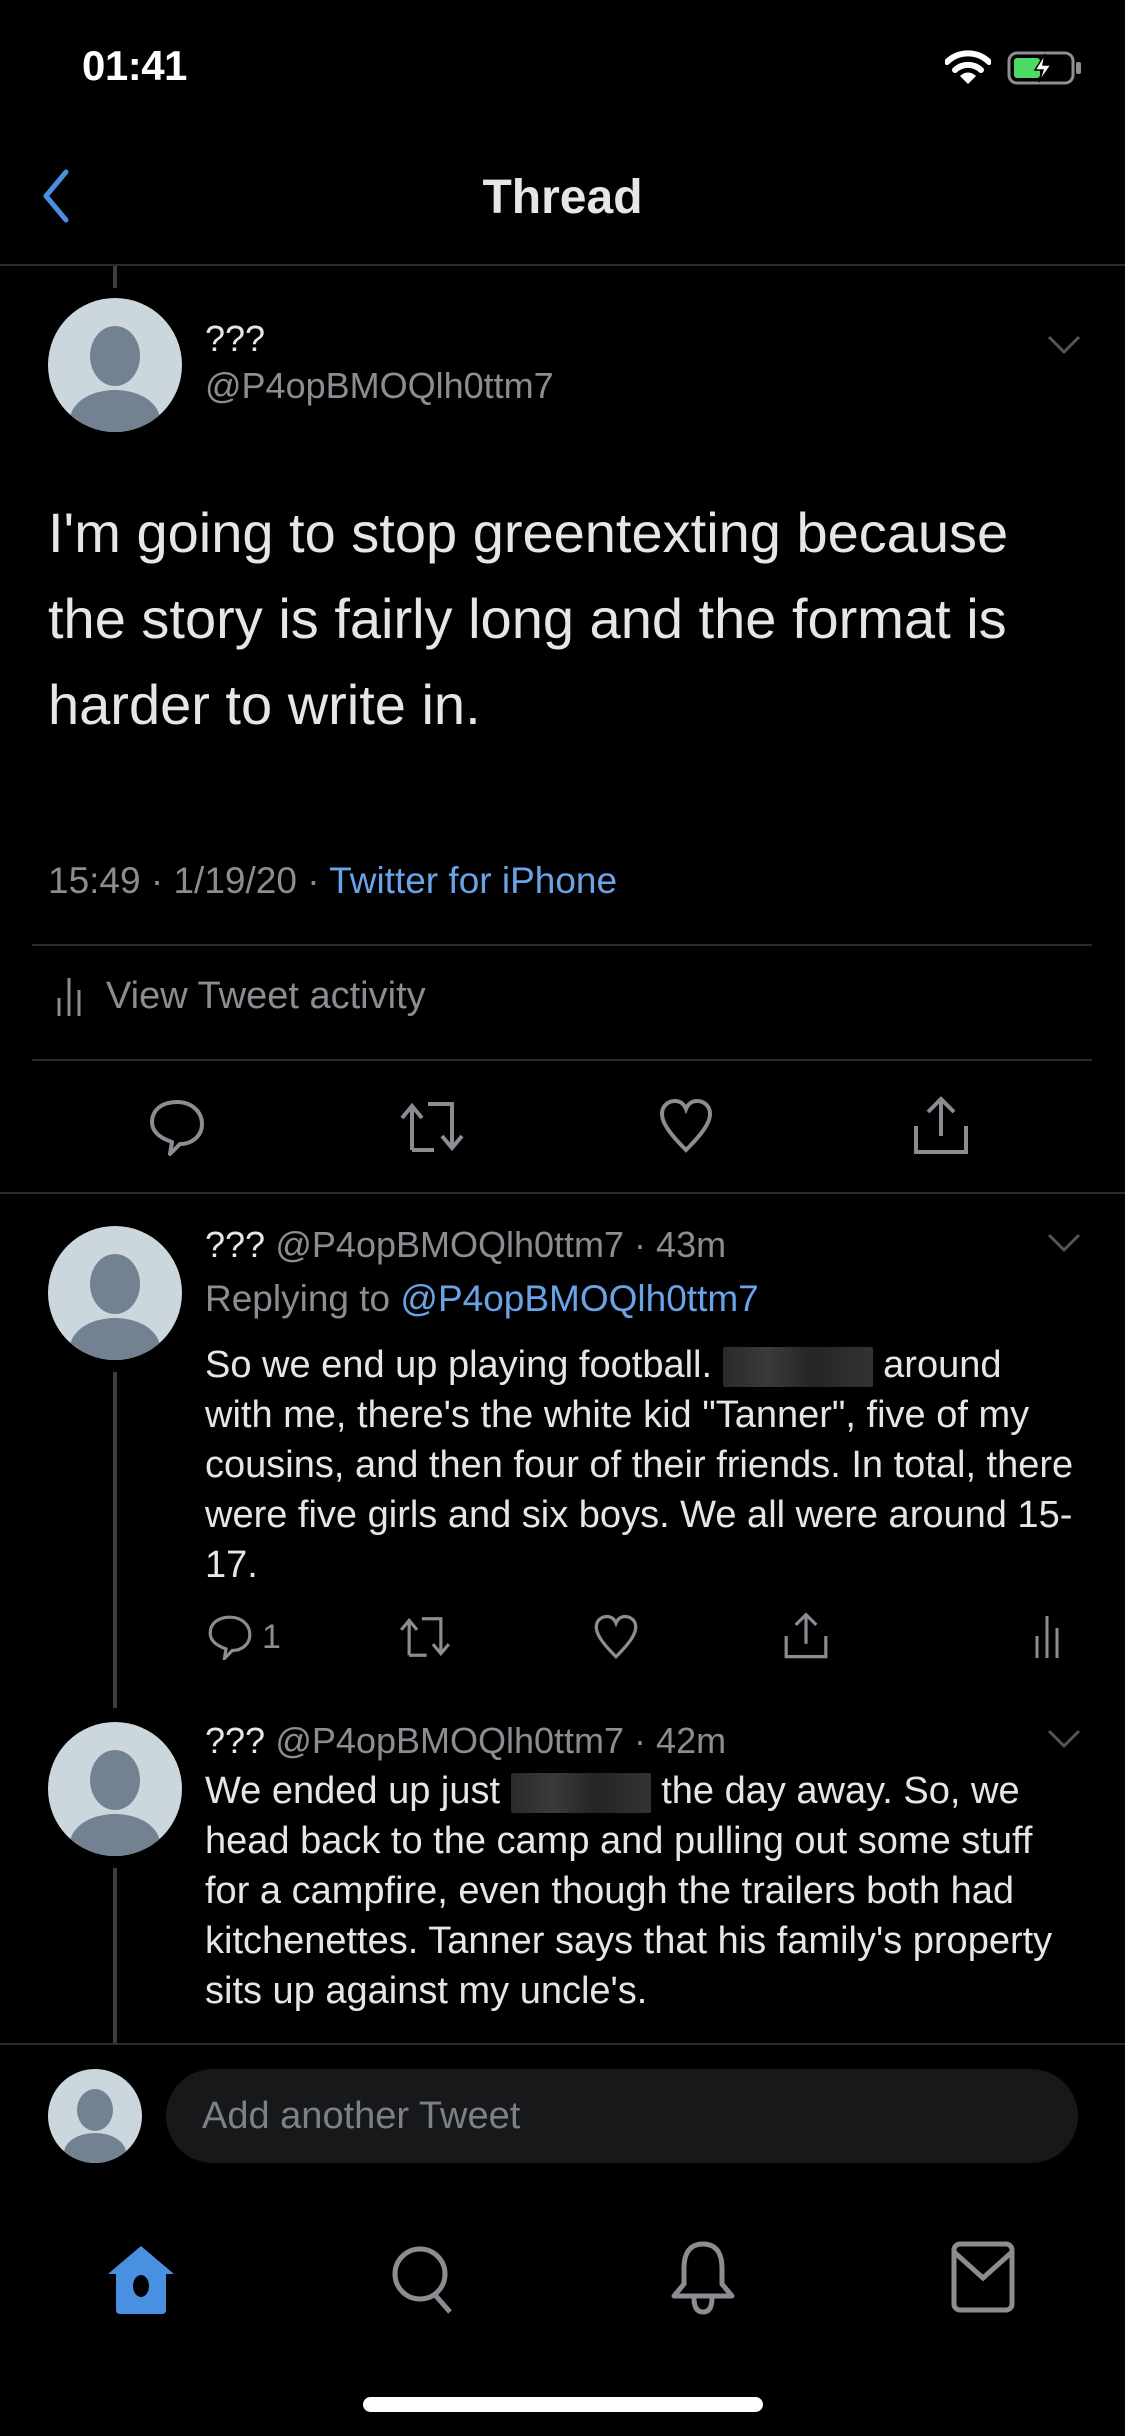  Describe the element at coordinates (266, 996) in the screenshot. I see `view-tweet-activity-label: View Tweet activity` at that location.